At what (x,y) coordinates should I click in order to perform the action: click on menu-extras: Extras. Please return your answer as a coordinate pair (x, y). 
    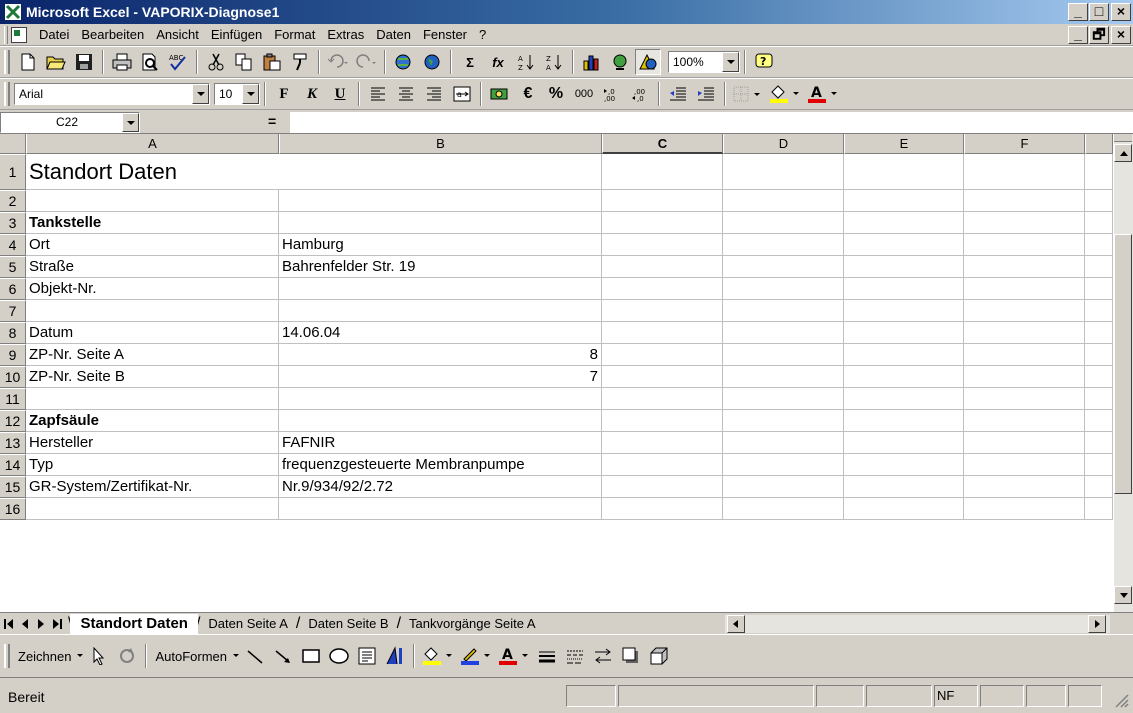
    Looking at the image, I should click on (345, 34).